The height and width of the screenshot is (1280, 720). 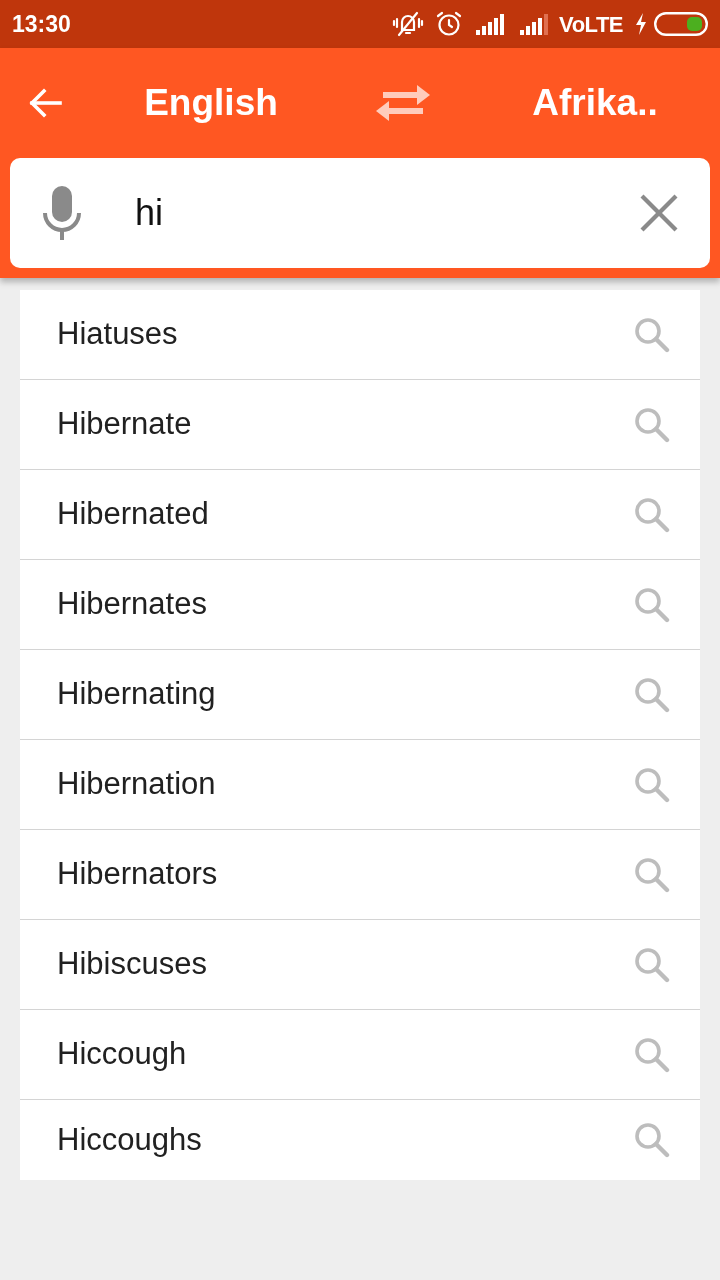 What do you see at coordinates (449, 24) in the screenshot?
I see `alarm-clock-icon` at bounding box center [449, 24].